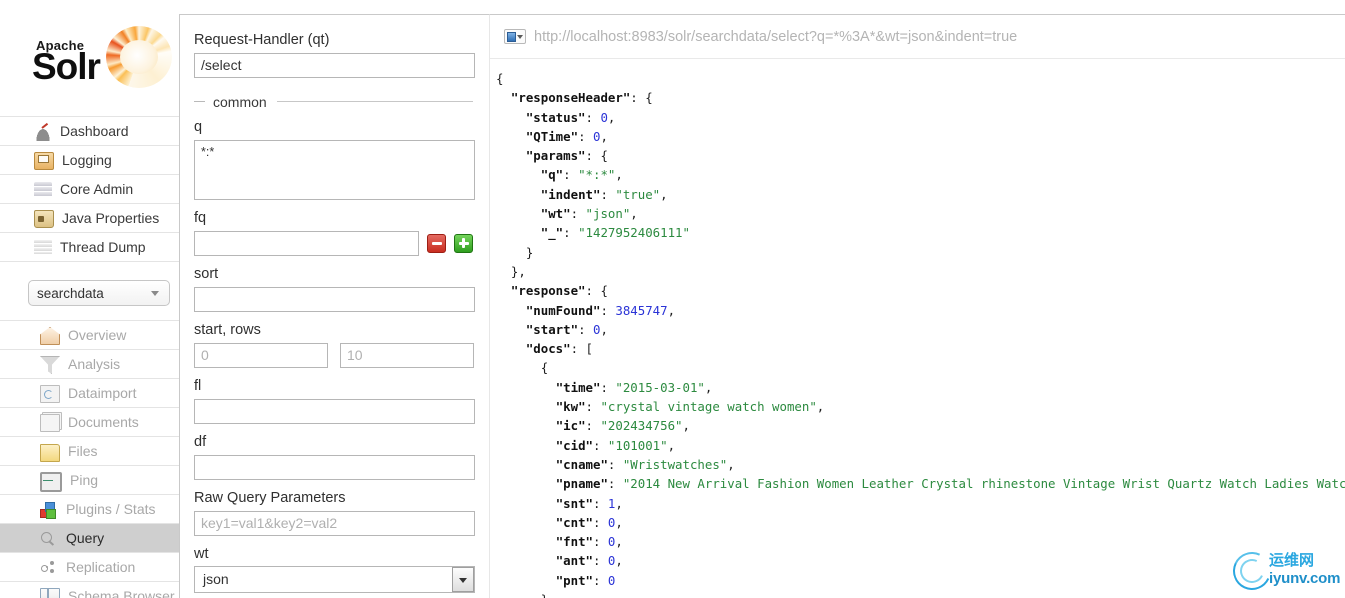 Image resolution: width=1345 pixels, height=598 pixels. What do you see at coordinates (574, 580) in the screenshot?
I see `json-token: "pnt"` at bounding box center [574, 580].